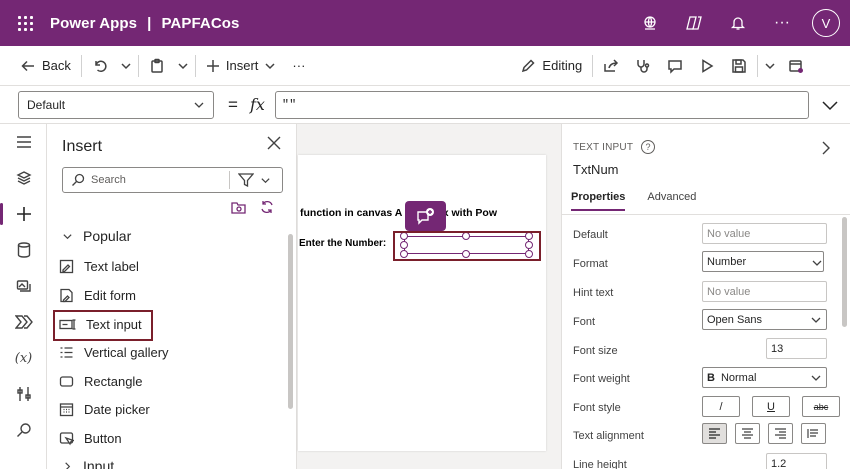 The width and height of the screenshot is (850, 469). What do you see at coordinates (212, 65) in the screenshot?
I see `plus-icon` at bounding box center [212, 65].